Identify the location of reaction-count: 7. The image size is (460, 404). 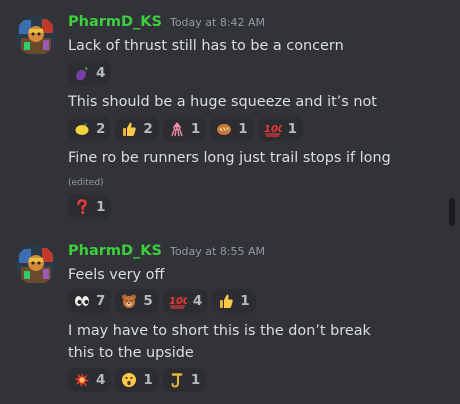
(101, 301).